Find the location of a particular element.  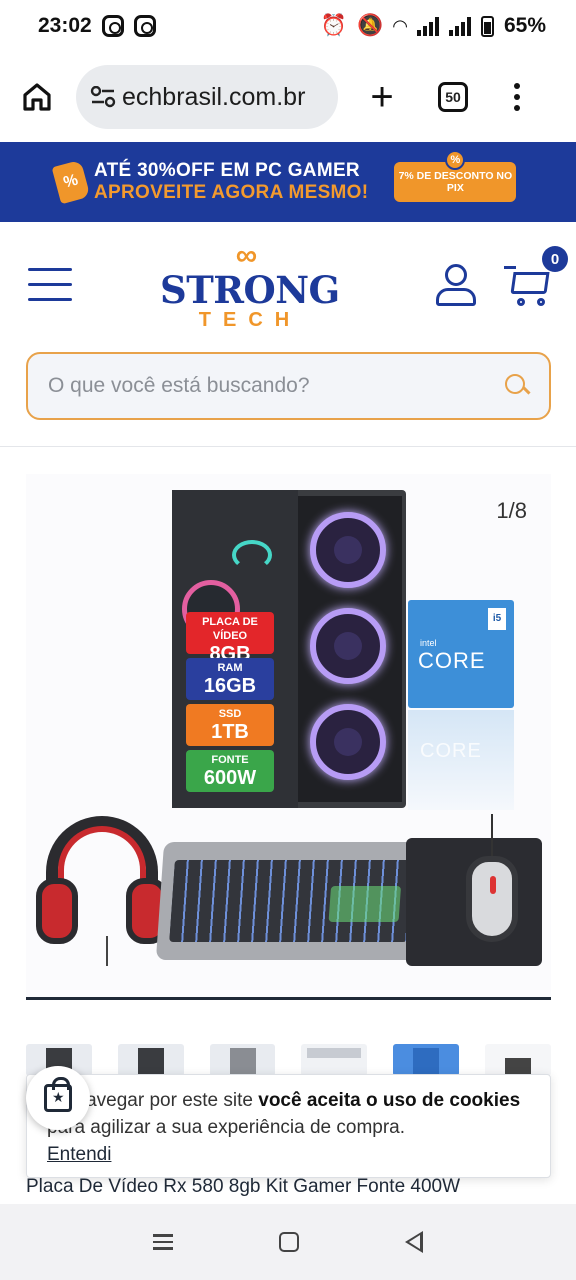

percent-icon: % is located at coordinates (455, 160).